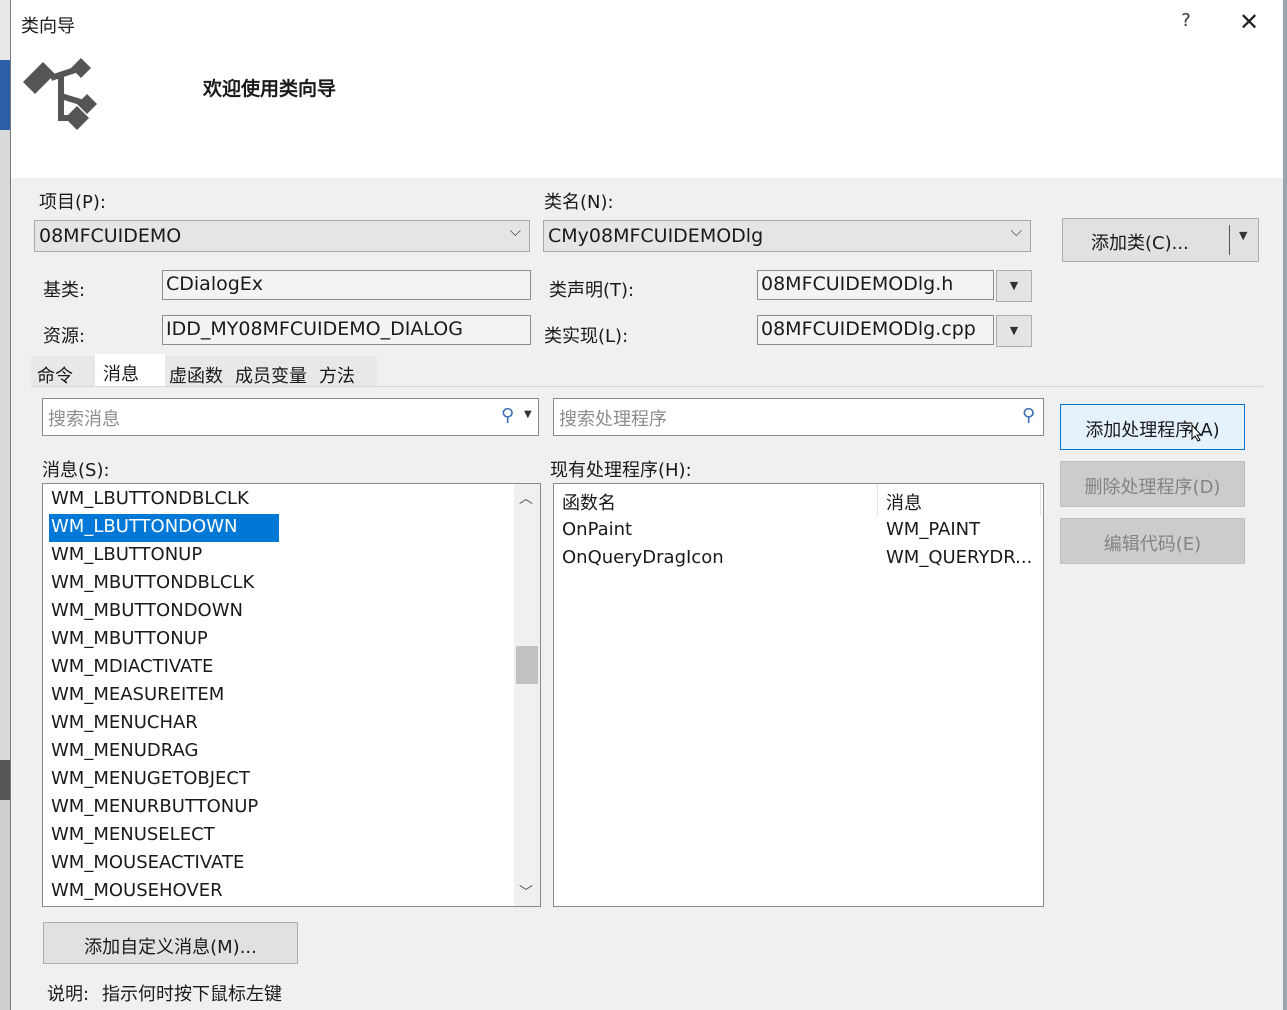 The width and height of the screenshot is (1287, 1010). Describe the element at coordinates (1014, 286) in the screenshot. I see `declaration-dropdown-button: ▼` at that location.